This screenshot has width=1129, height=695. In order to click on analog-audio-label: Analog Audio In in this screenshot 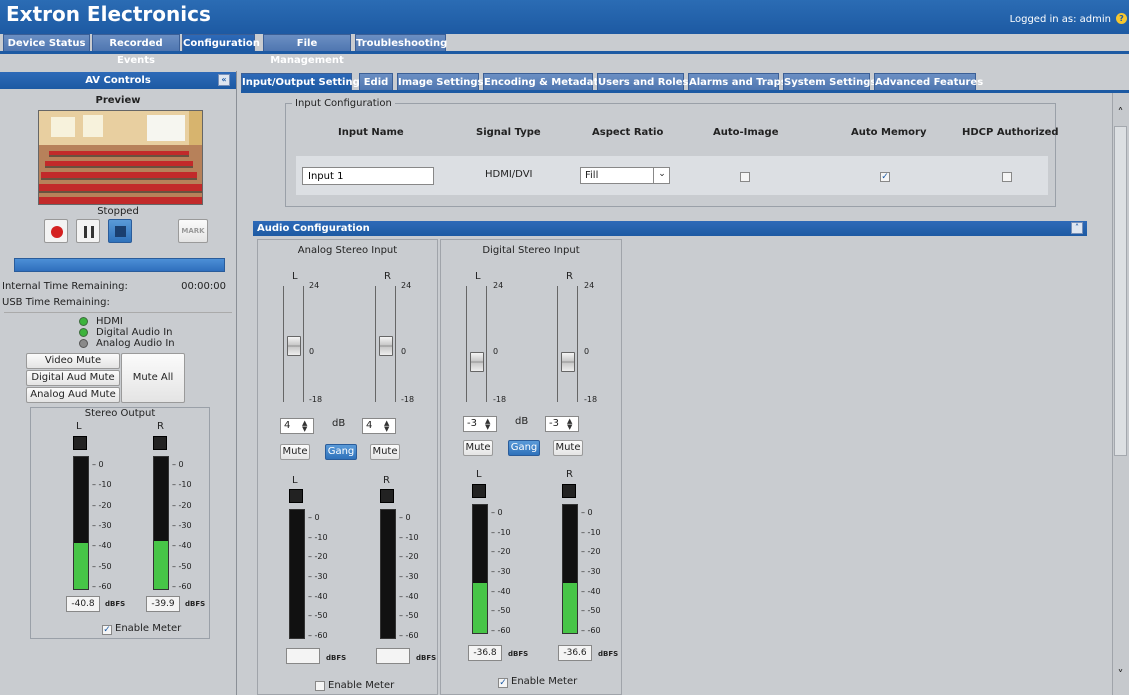, I will do `click(135, 343)`.